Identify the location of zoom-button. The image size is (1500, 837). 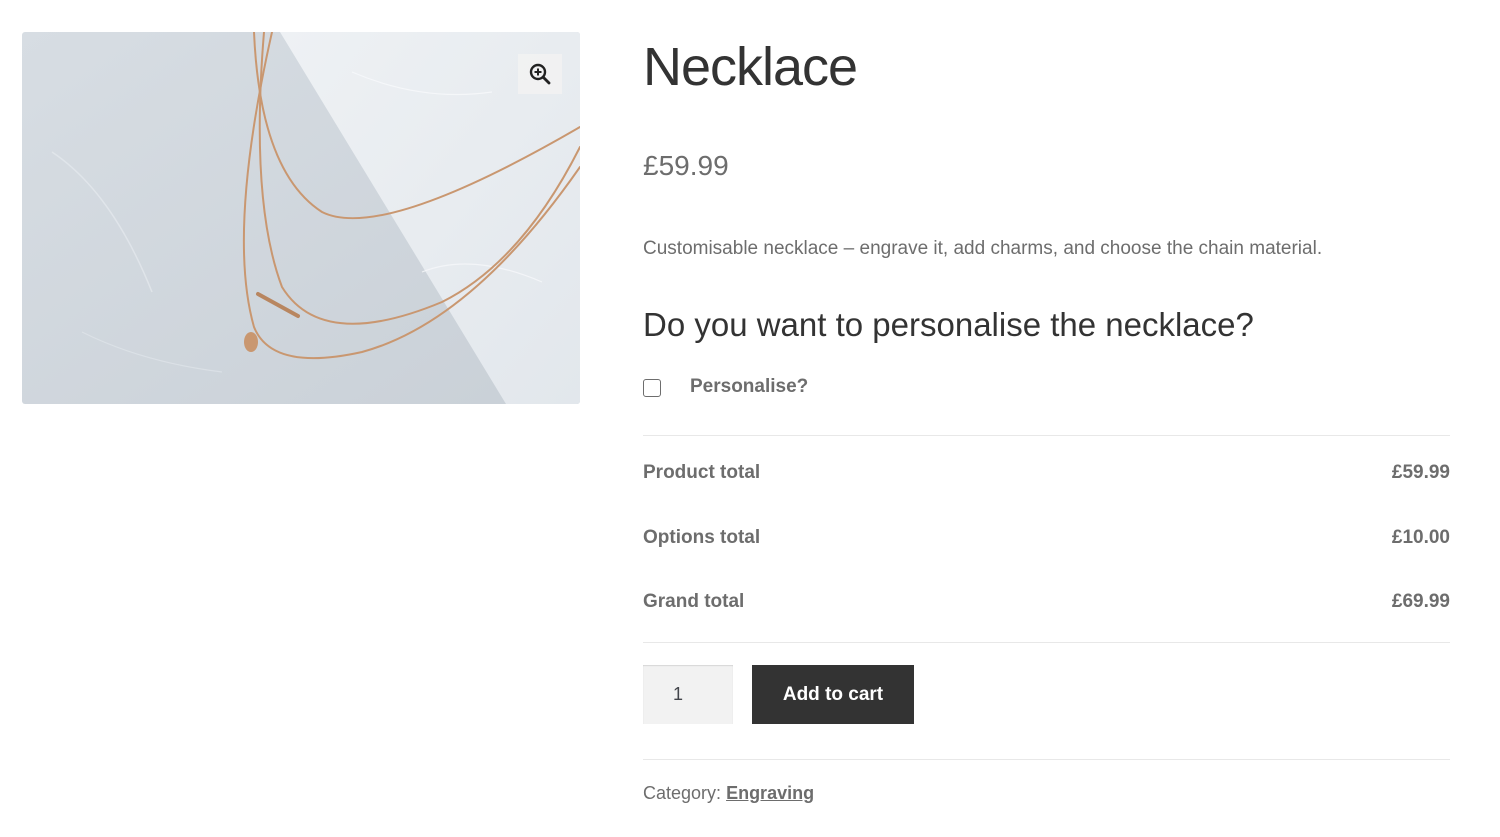
(540, 74).